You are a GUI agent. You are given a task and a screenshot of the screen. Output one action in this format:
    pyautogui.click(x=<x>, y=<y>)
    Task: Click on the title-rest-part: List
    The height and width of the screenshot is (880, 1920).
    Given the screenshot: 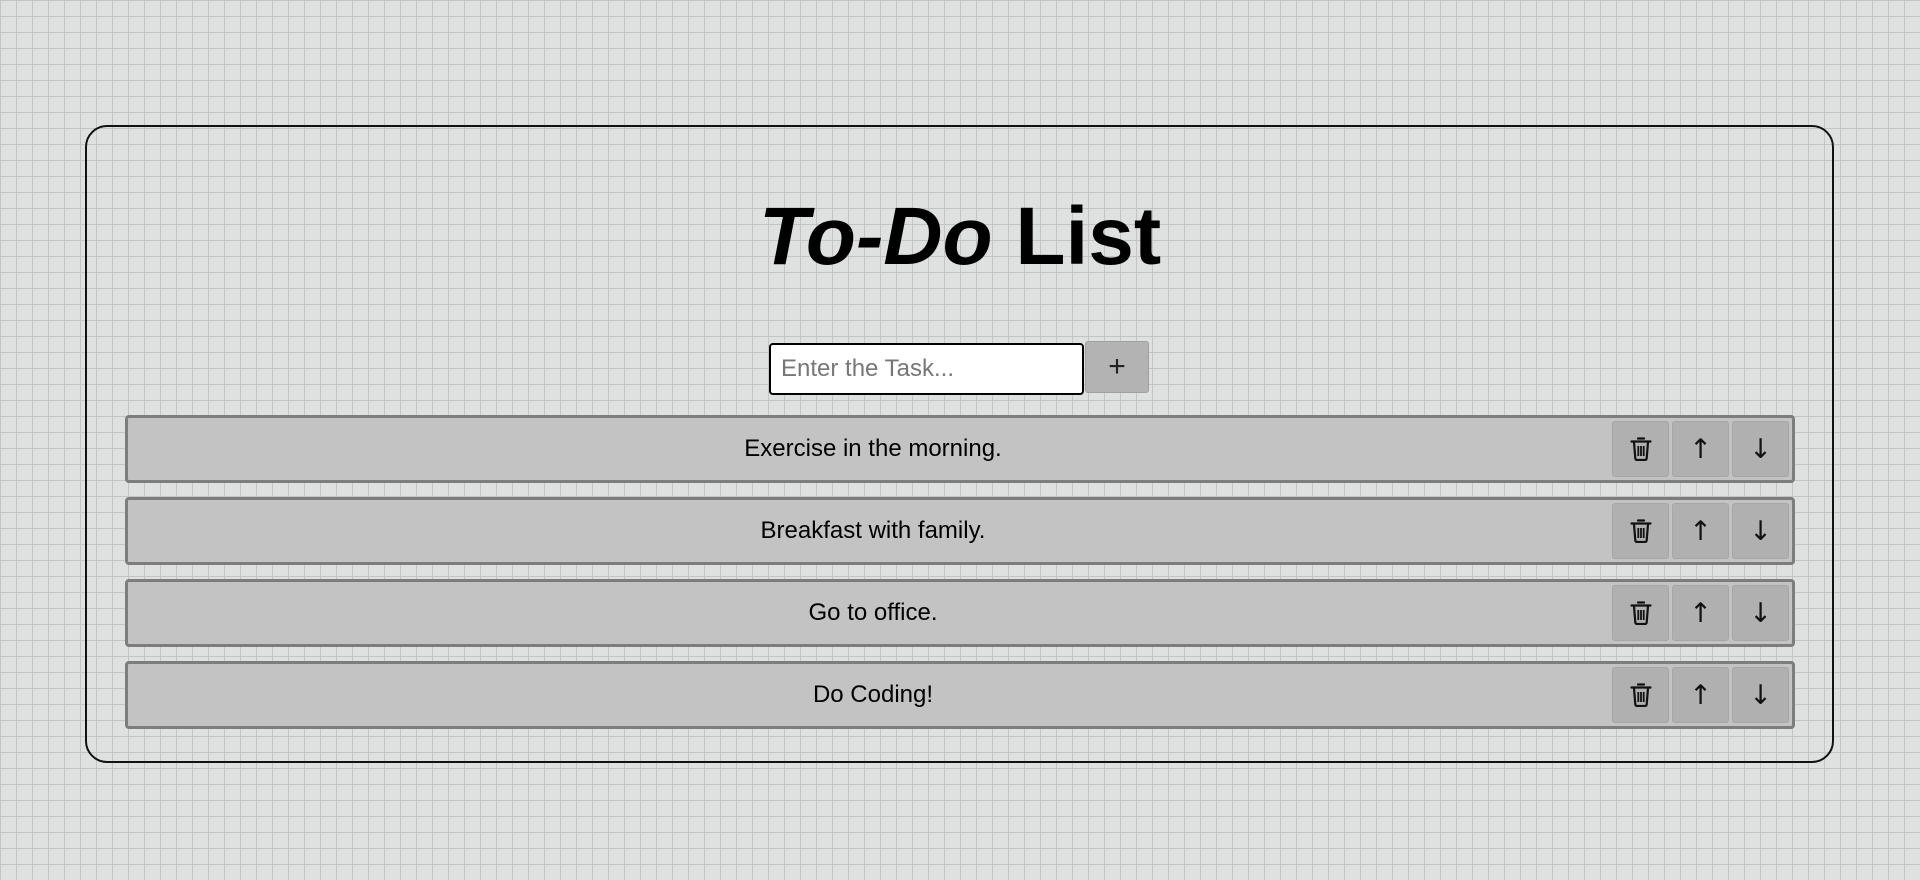 What is the action you would take?
    pyautogui.click(x=1077, y=236)
    